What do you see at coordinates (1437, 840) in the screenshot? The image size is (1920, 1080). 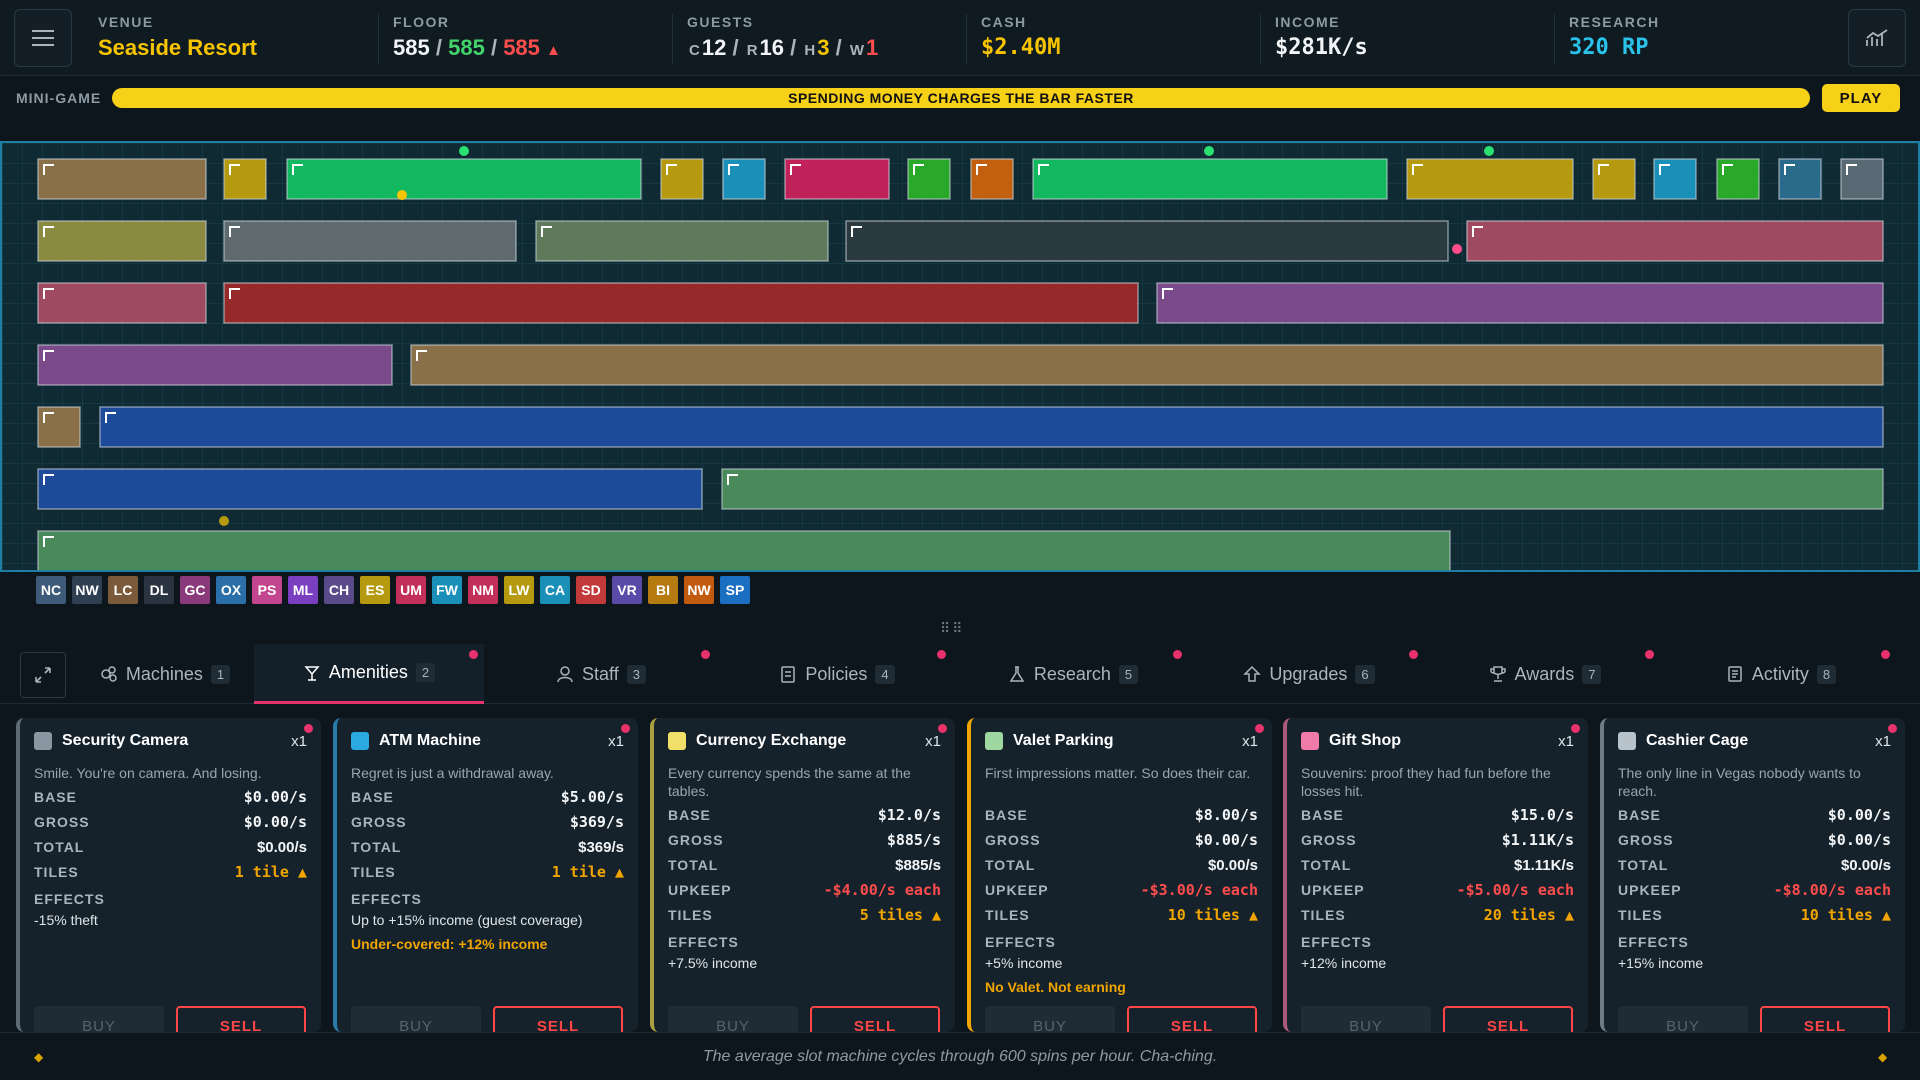 I see `stat-row-gross: GROSS $1.11K/s` at bounding box center [1437, 840].